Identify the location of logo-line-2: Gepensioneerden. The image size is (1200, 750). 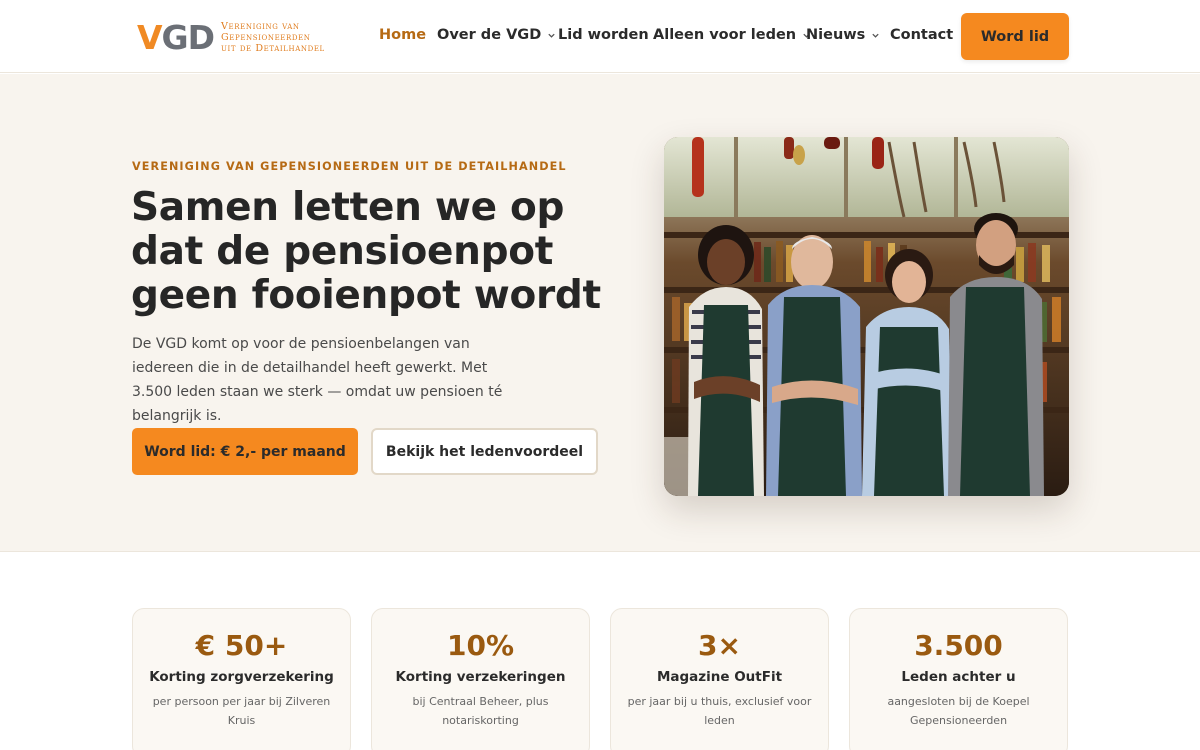
(266, 37).